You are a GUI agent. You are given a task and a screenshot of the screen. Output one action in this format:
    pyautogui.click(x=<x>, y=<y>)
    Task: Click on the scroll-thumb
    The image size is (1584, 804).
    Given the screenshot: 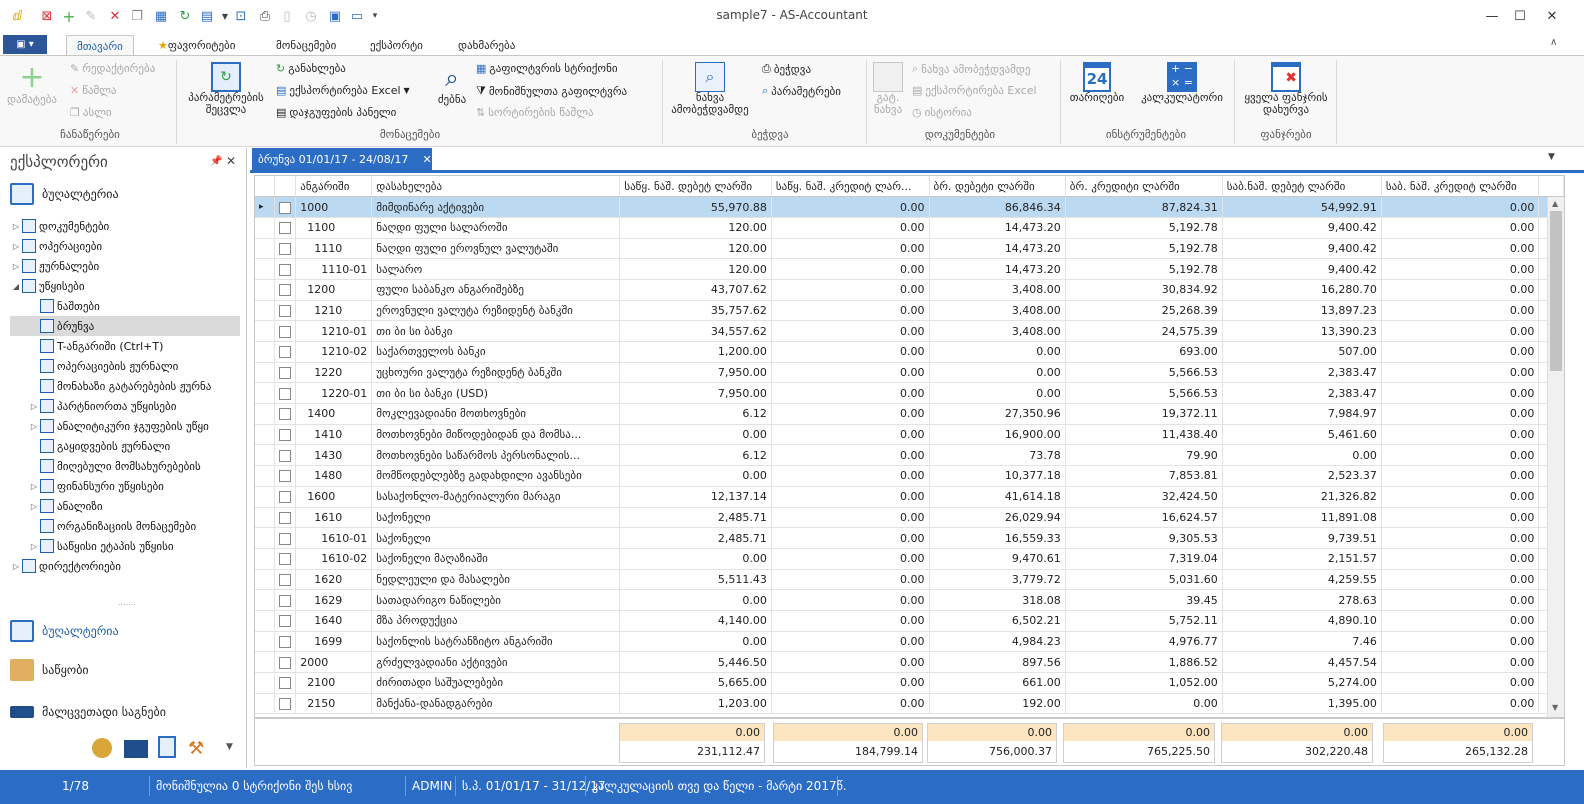 What is the action you would take?
    pyautogui.click(x=1556, y=291)
    